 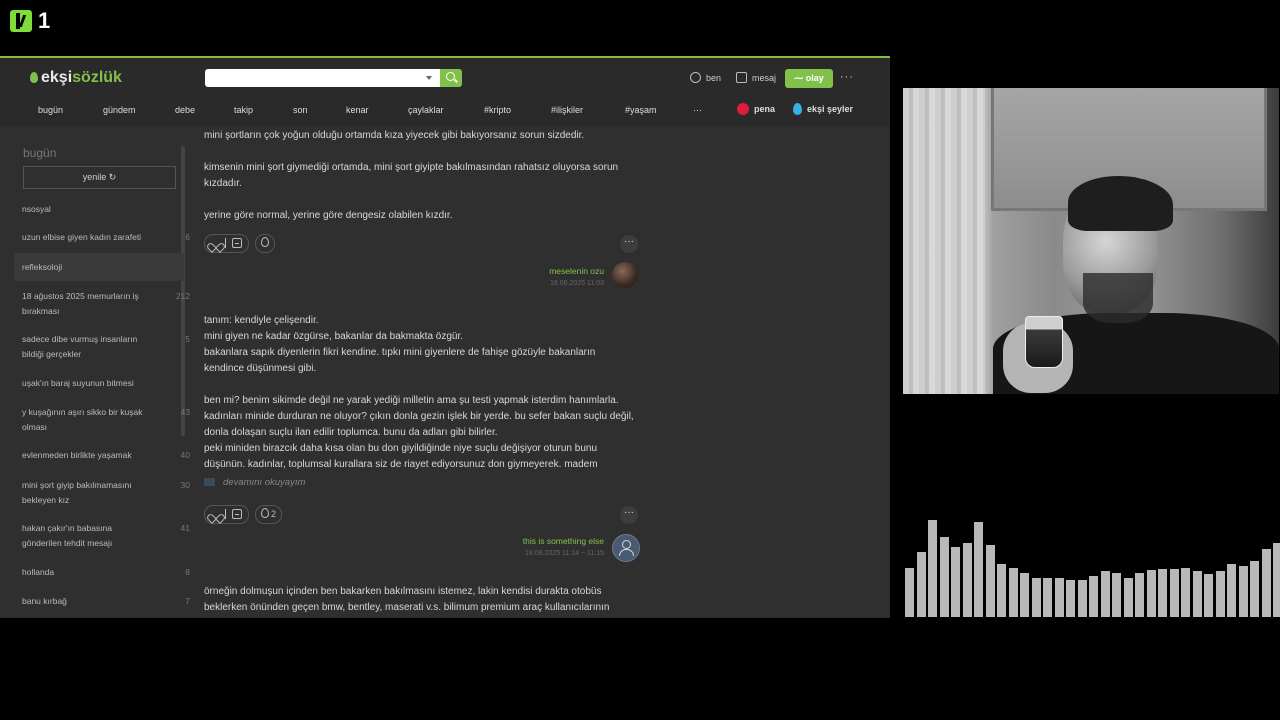 What do you see at coordinates (756, 109) in the screenshot?
I see `nav-pena: pena` at bounding box center [756, 109].